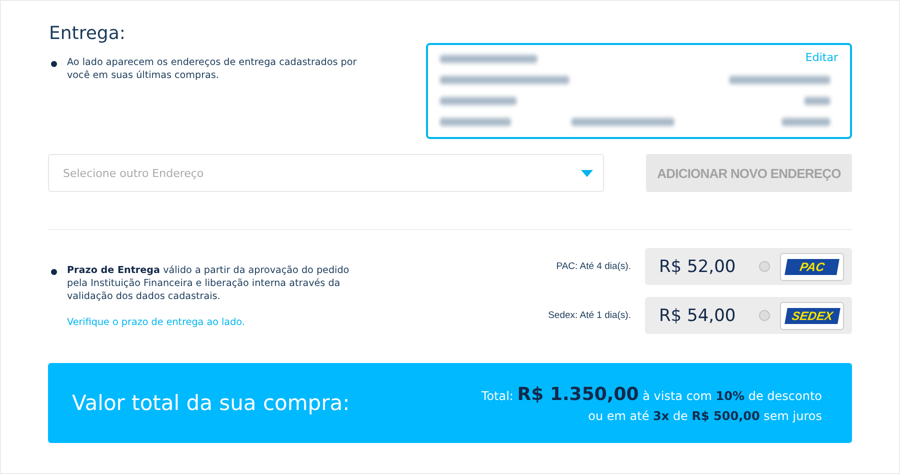 This screenshot has height=474, width=900. I want to click on total-title: Valor total da sua compra:, so click(211, 403).